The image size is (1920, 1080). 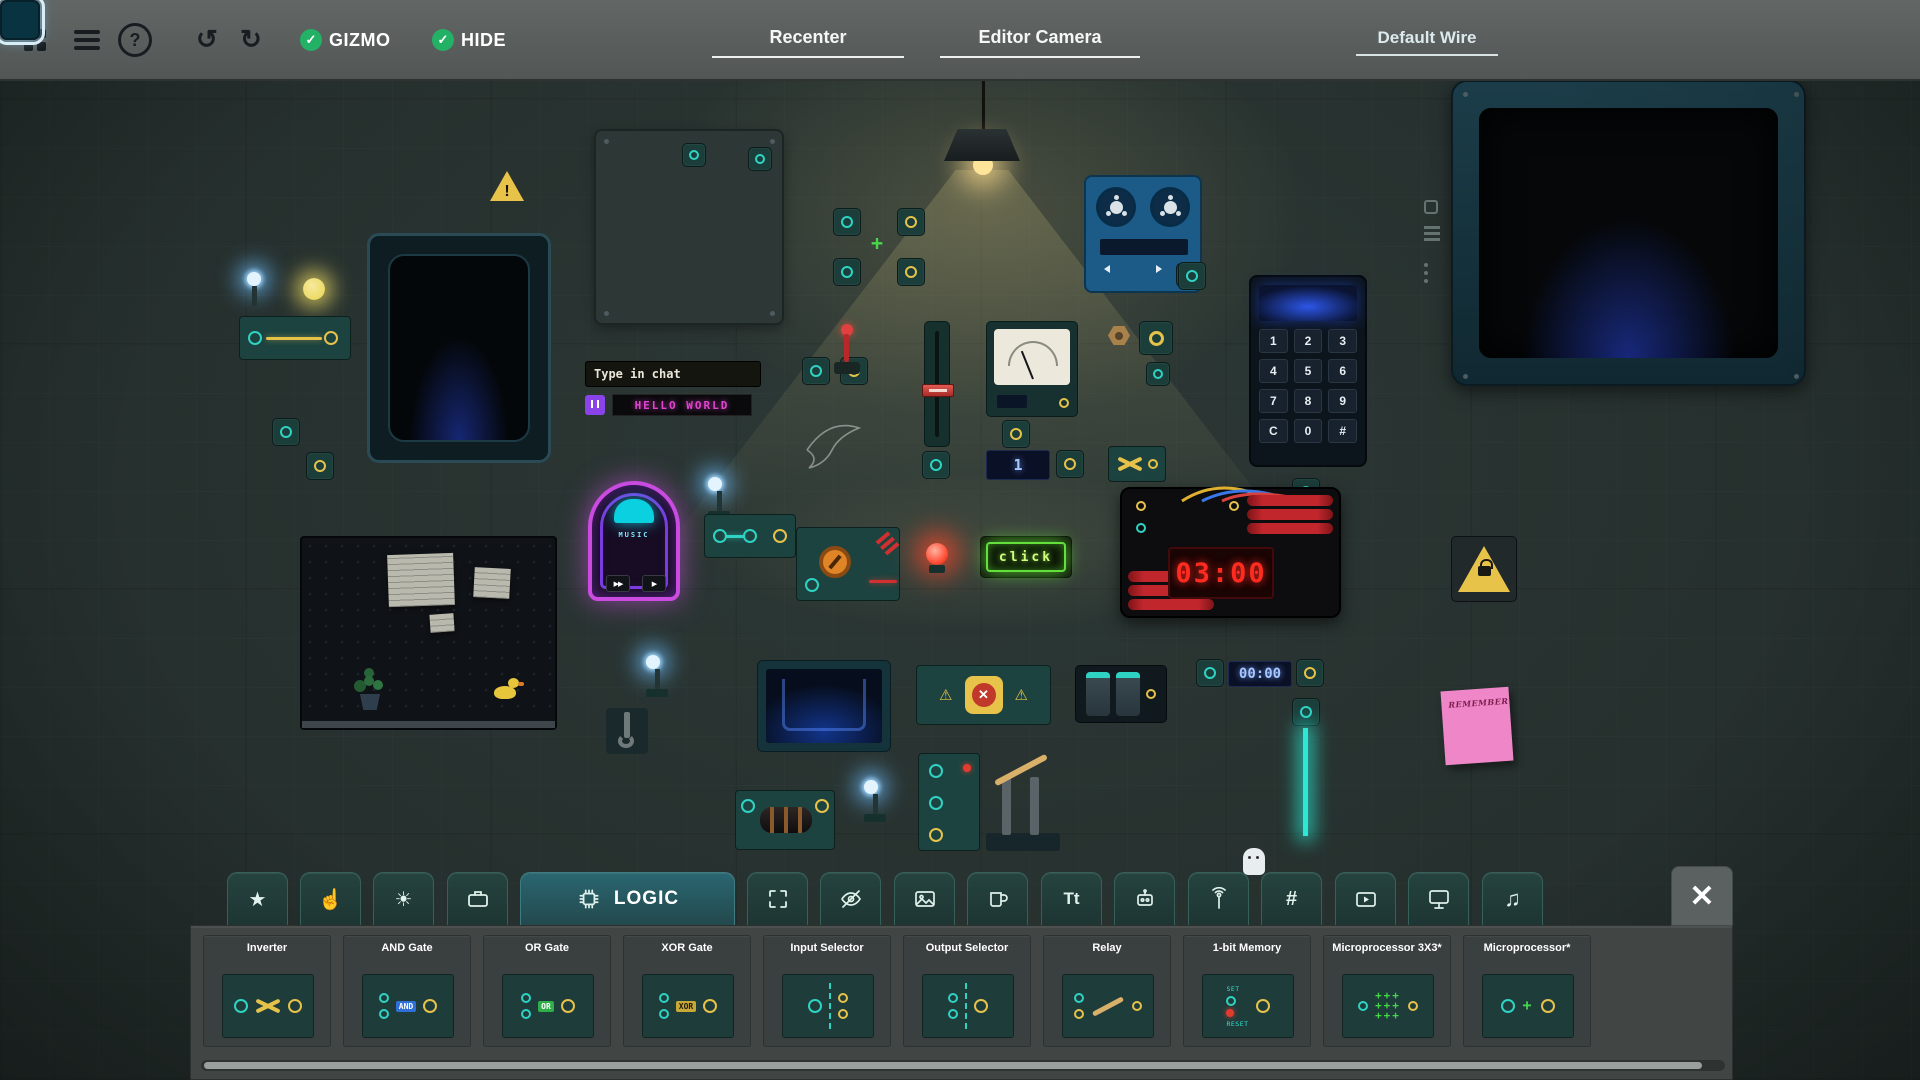 I want to click on shelf-item-xor-gate: XOR Gate XOR, so click(x=687, y=991).